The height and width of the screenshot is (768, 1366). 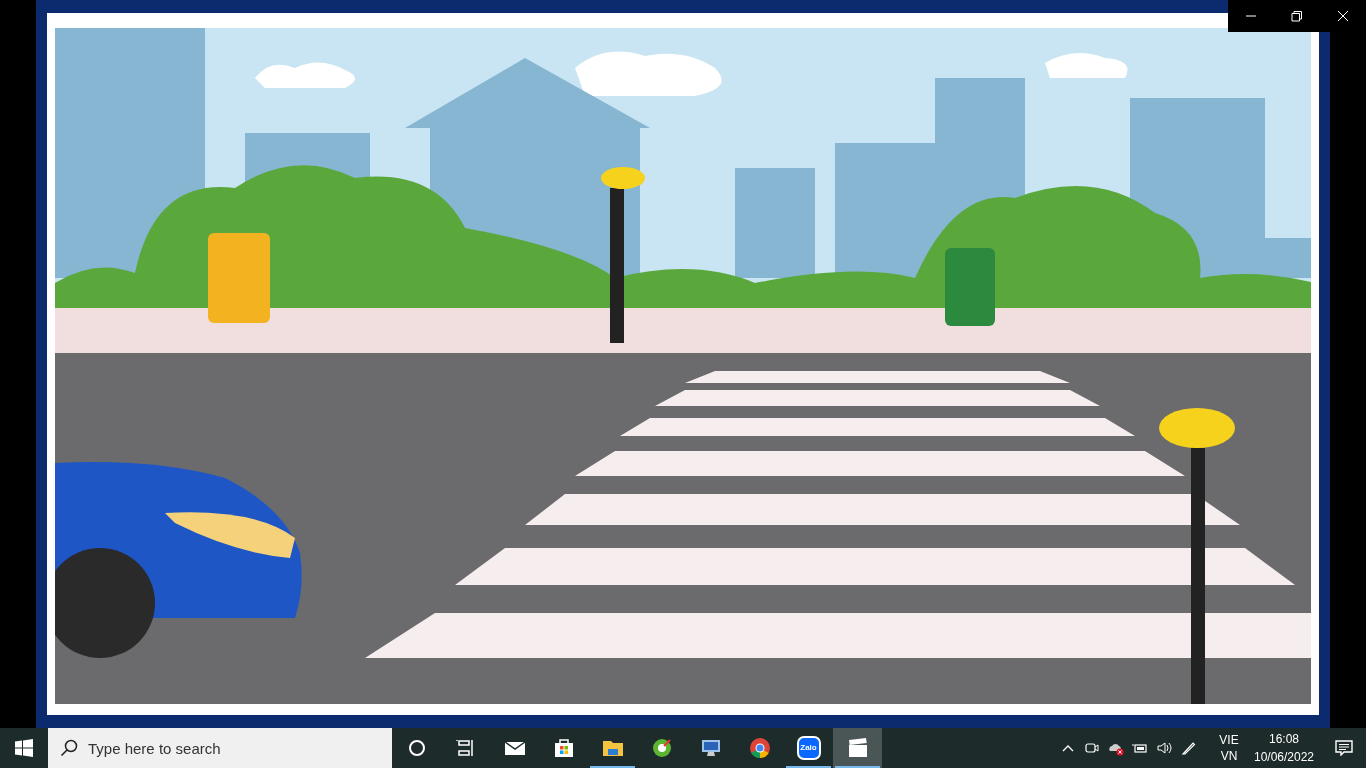 I want to click on pen-icon, so click(x=1188, y=748).